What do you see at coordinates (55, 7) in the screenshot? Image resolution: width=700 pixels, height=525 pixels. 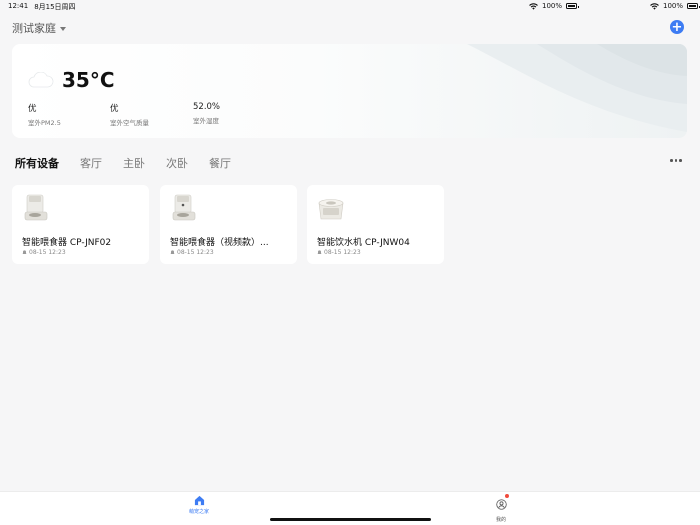 I see `status-date: 8月15日周四` at bounding box center [55, 7].